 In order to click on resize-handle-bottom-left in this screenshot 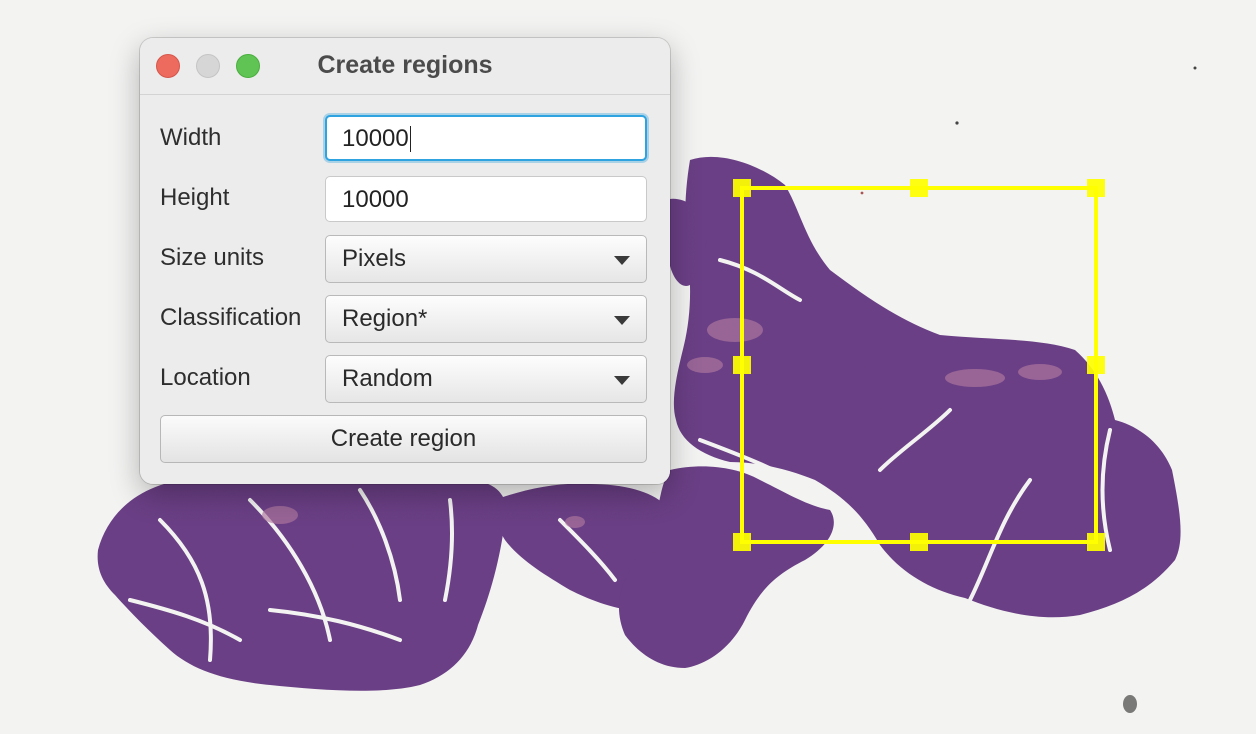, I will do `click(742, 542)`.